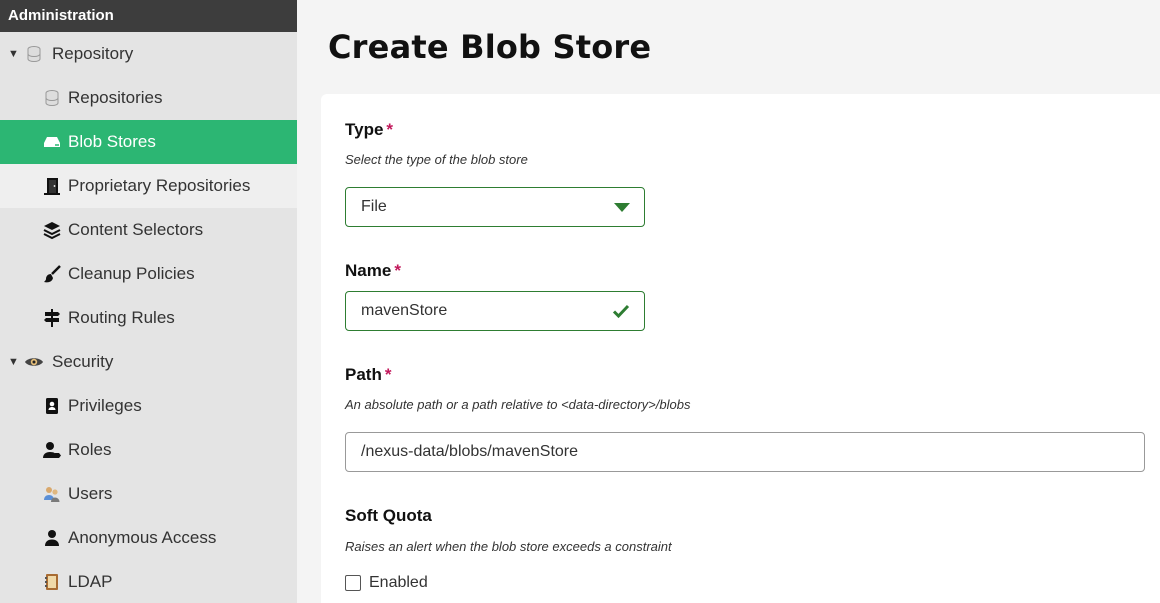 This screenshot has height=603, width=1160. I want to click on sidebar-item-label: Privileges, so click(105, 405).